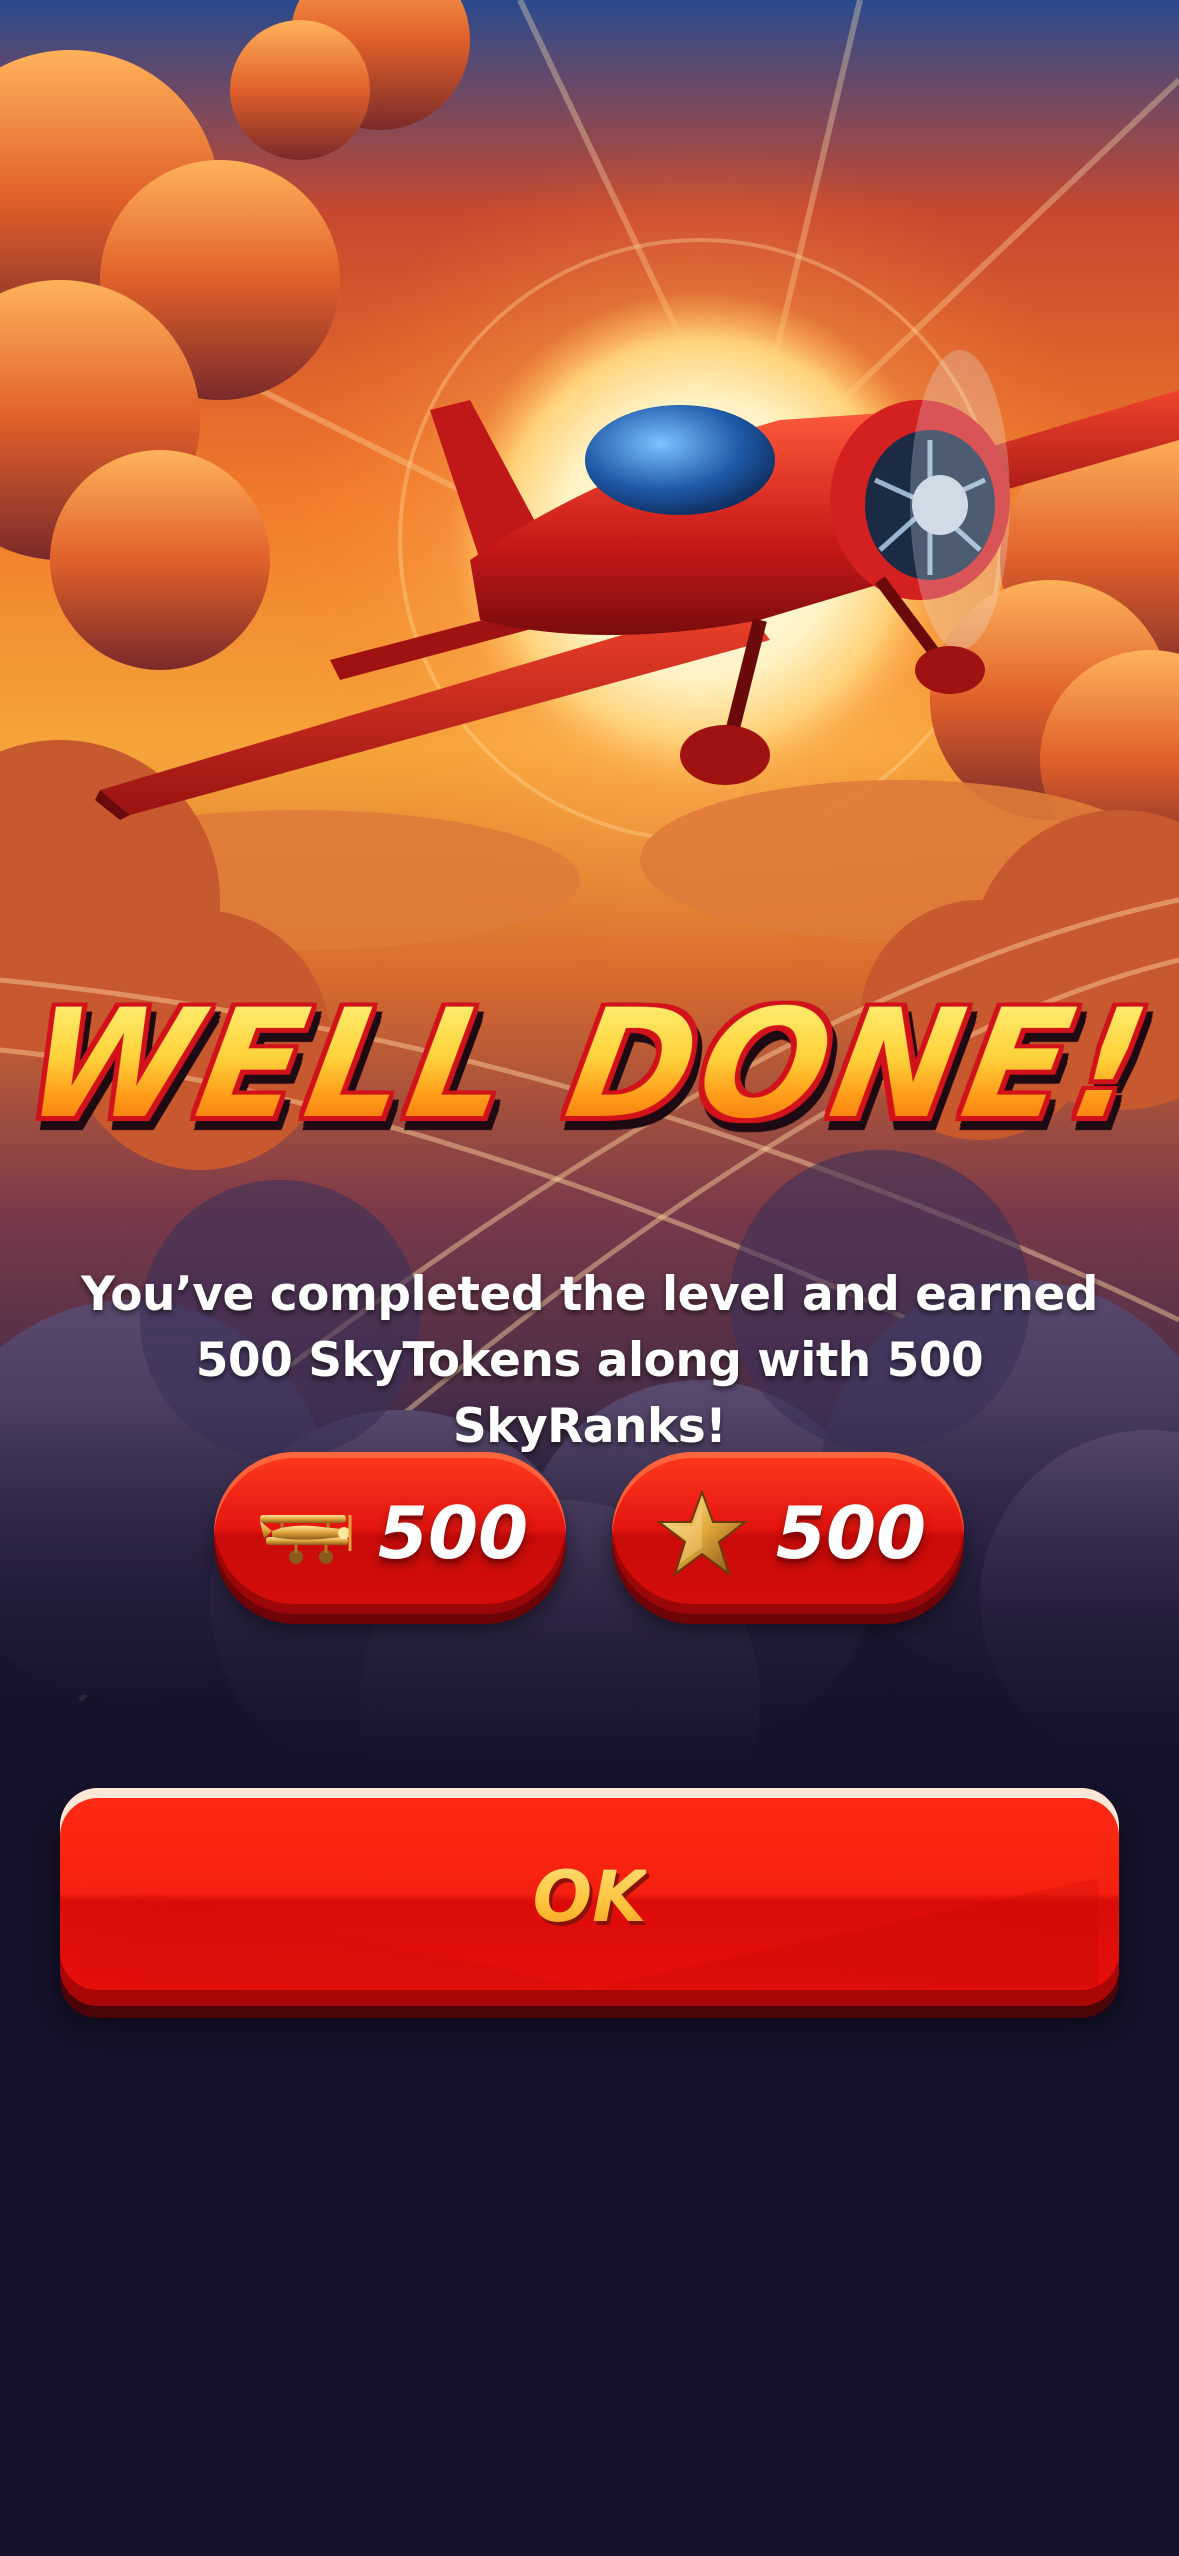 The height and width of the screenshot is (2556, 1179). I want to click on well-done-title: WELL DONE!, so click(589, 1065).